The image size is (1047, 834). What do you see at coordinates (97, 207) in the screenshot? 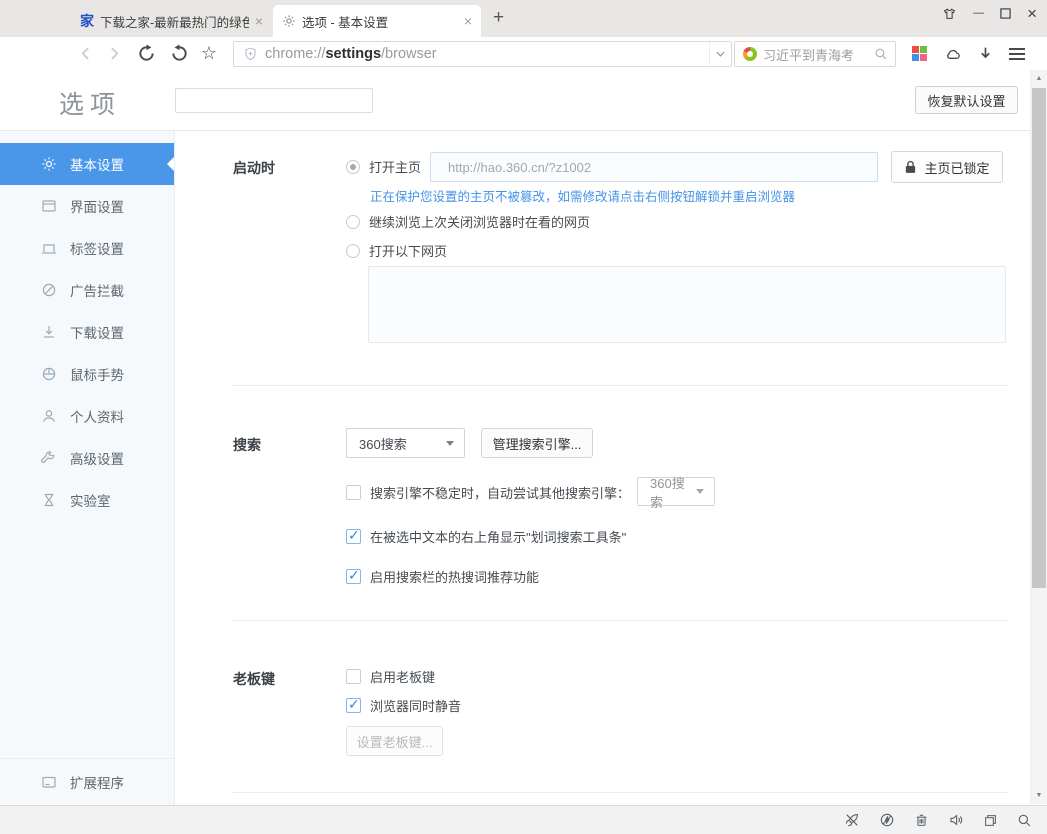
I see `sidebar-item-label: 界面设置` at bounding box center [97, 207].